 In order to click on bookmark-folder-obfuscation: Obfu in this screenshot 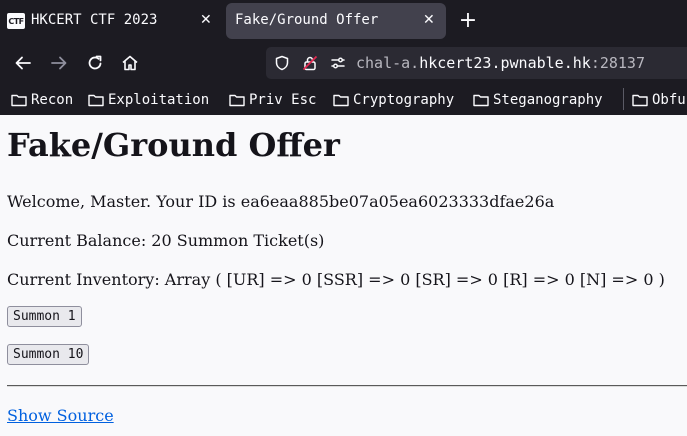, I will do `click(659, 100)`.